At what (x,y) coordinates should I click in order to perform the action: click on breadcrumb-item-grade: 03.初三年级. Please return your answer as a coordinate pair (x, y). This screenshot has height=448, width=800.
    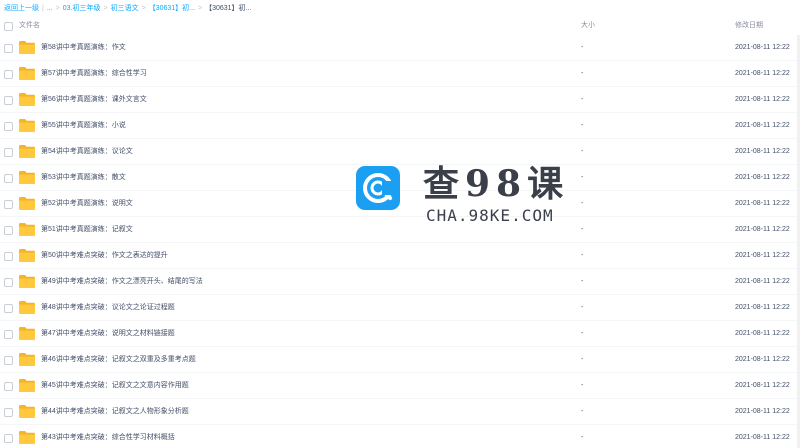
    Looking at the image, I should click on (82, 8).